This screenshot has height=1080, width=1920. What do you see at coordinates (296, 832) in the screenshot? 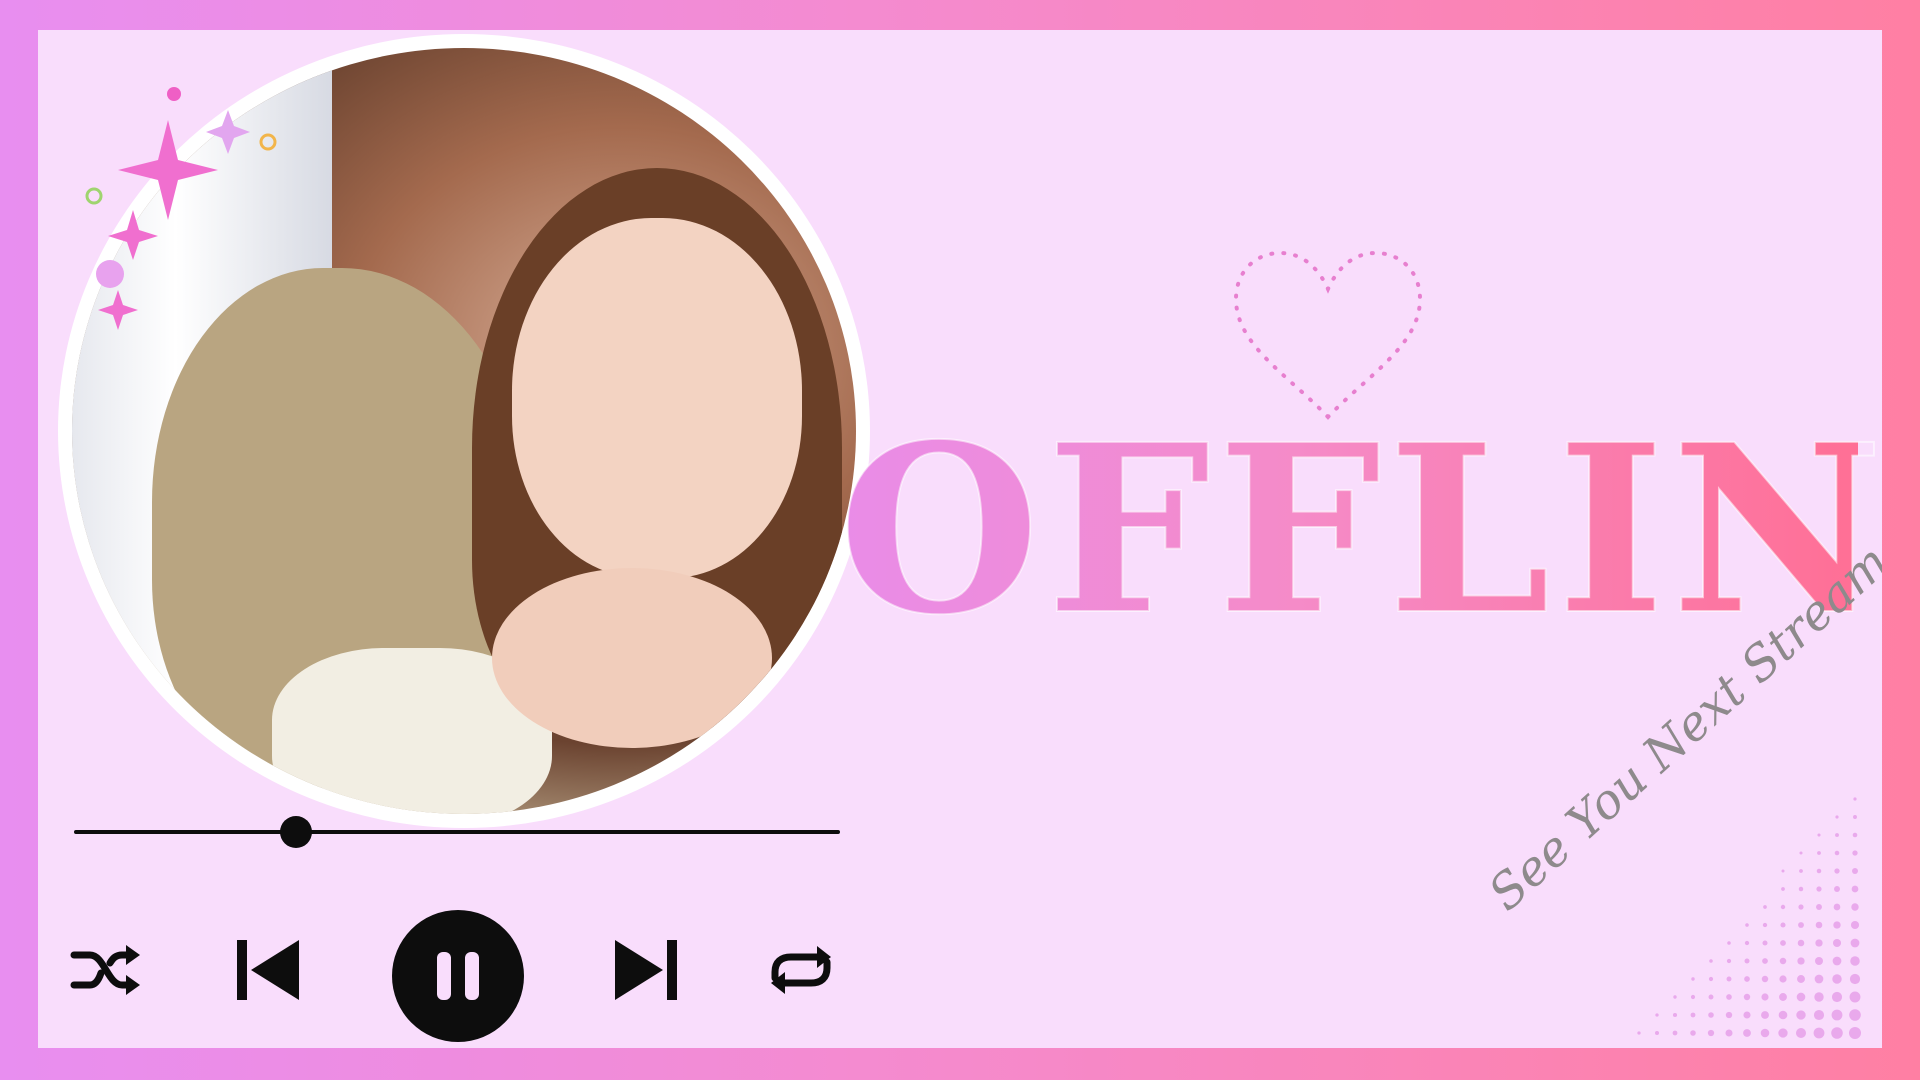
I see `progress-knob` at bounding box center [296, 832].